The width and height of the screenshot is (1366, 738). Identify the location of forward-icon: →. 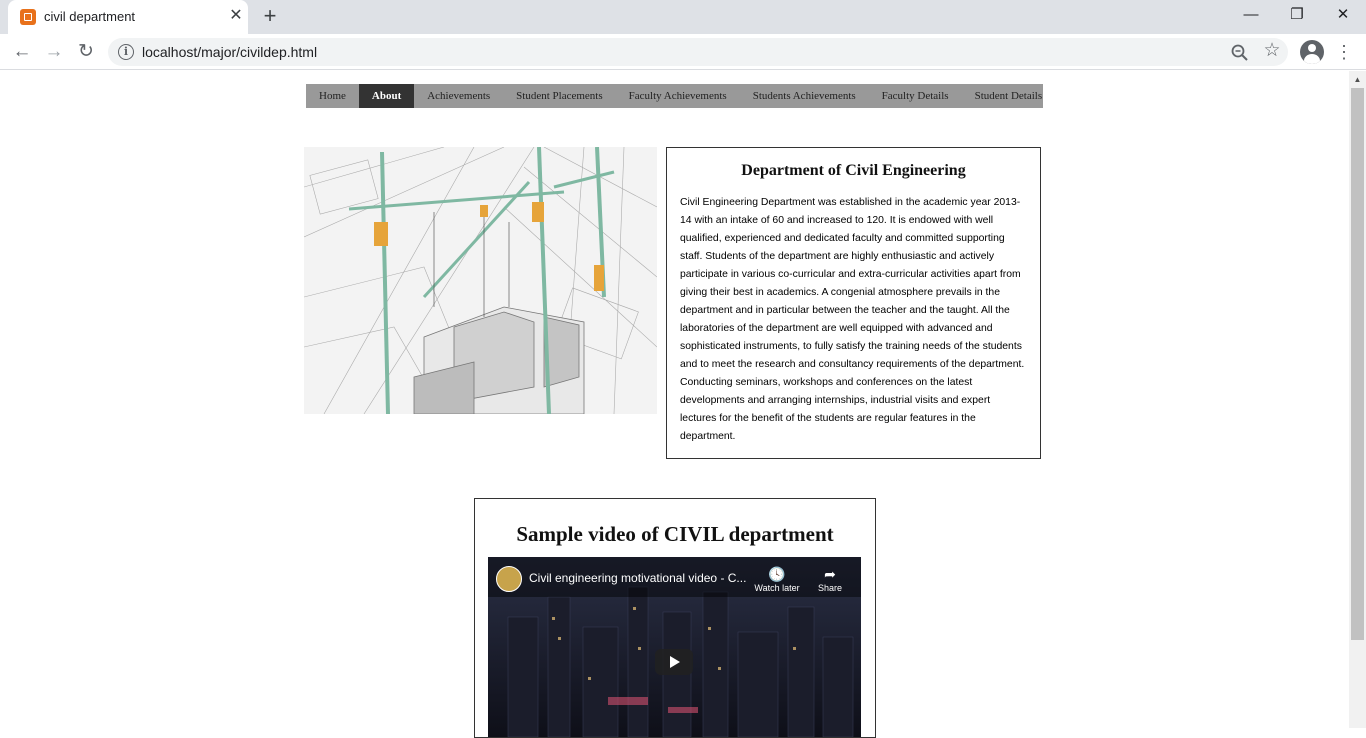
(54, 53).